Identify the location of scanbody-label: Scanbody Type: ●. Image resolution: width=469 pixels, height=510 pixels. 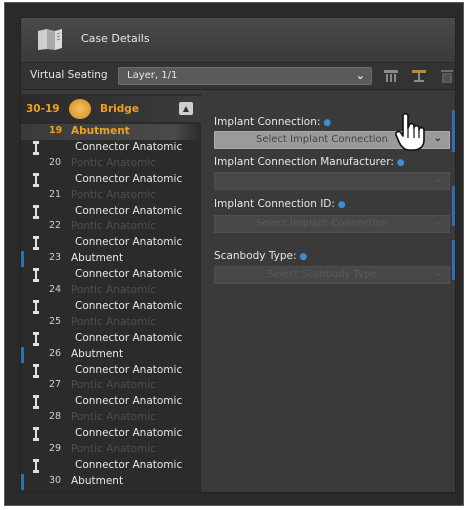
(261, 256).